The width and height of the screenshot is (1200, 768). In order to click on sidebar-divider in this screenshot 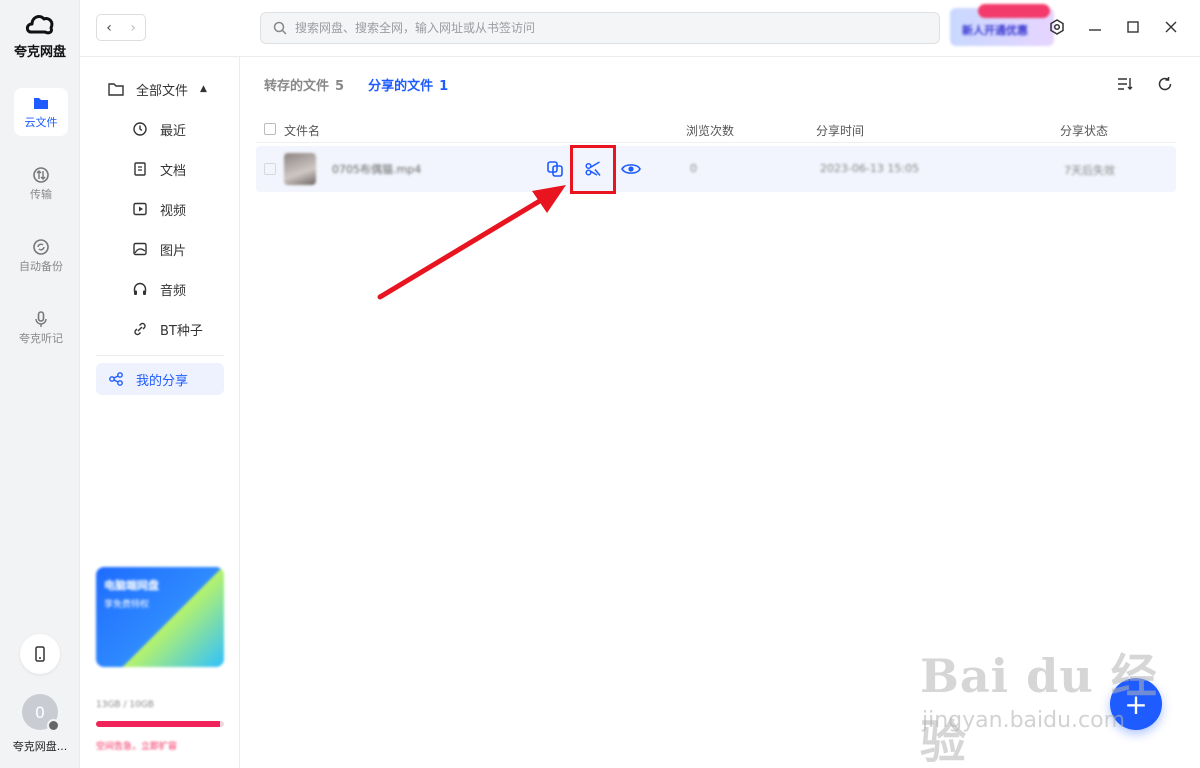, I will do `click(160, 355)`.